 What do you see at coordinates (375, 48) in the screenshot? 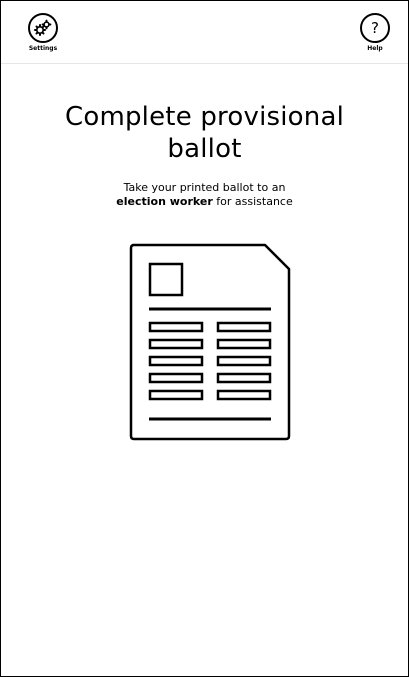
I see `help-label: Help` at bounding box center [375, 48].